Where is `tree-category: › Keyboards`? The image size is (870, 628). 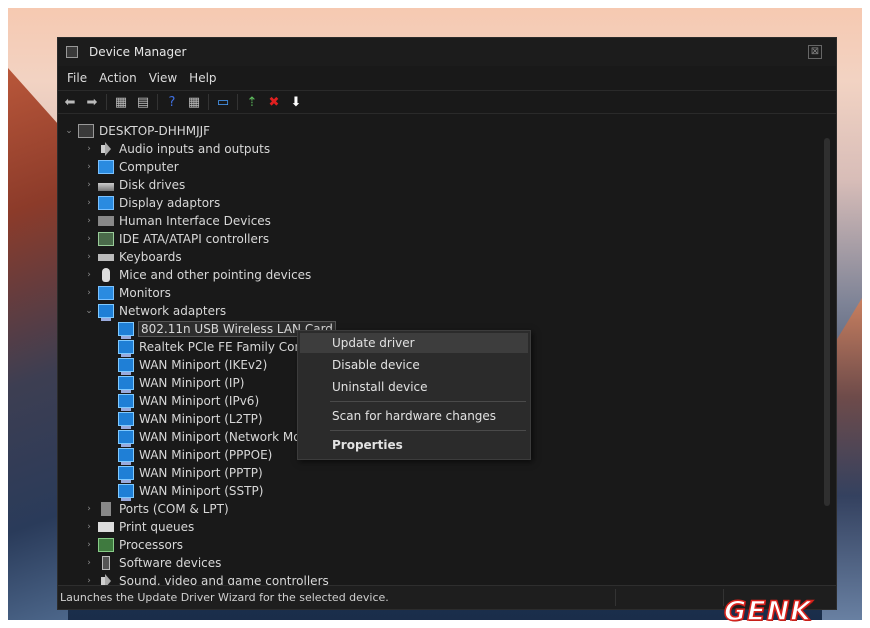 tree-category: › Keyboards is located at coordinates (132, 257).